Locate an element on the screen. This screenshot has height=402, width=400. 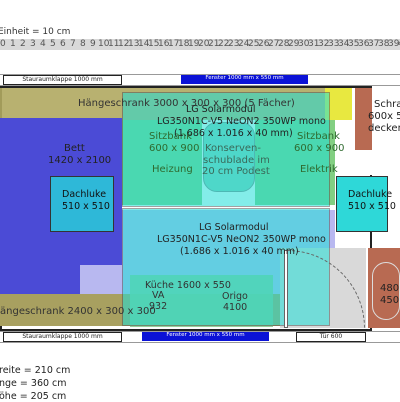
ruler-tick-5: 5 is located at coordinates (53, 44).